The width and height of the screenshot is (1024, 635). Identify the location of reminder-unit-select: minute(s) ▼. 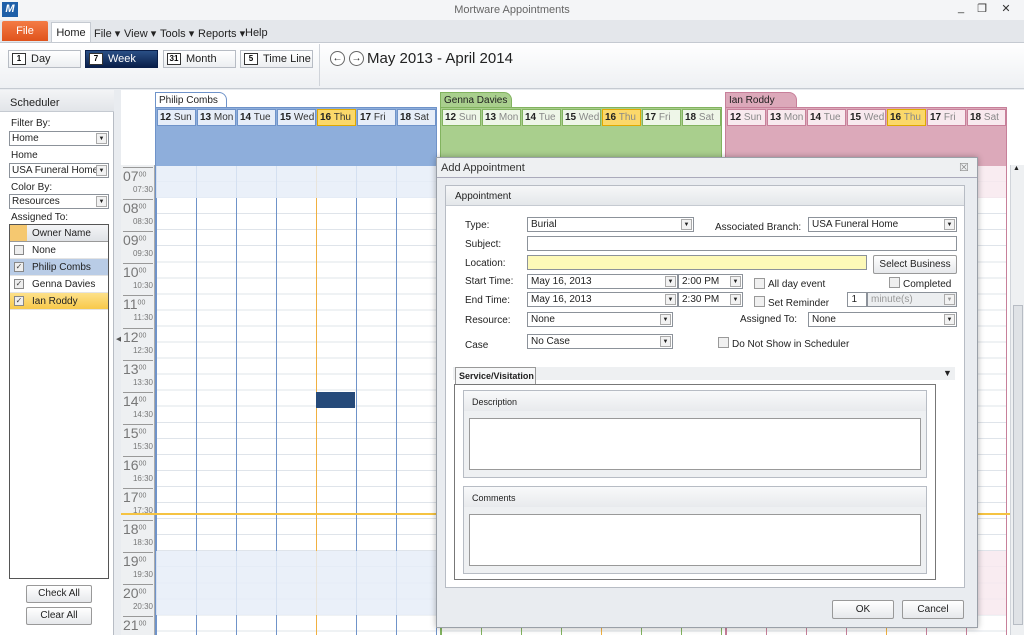
(912, 299).